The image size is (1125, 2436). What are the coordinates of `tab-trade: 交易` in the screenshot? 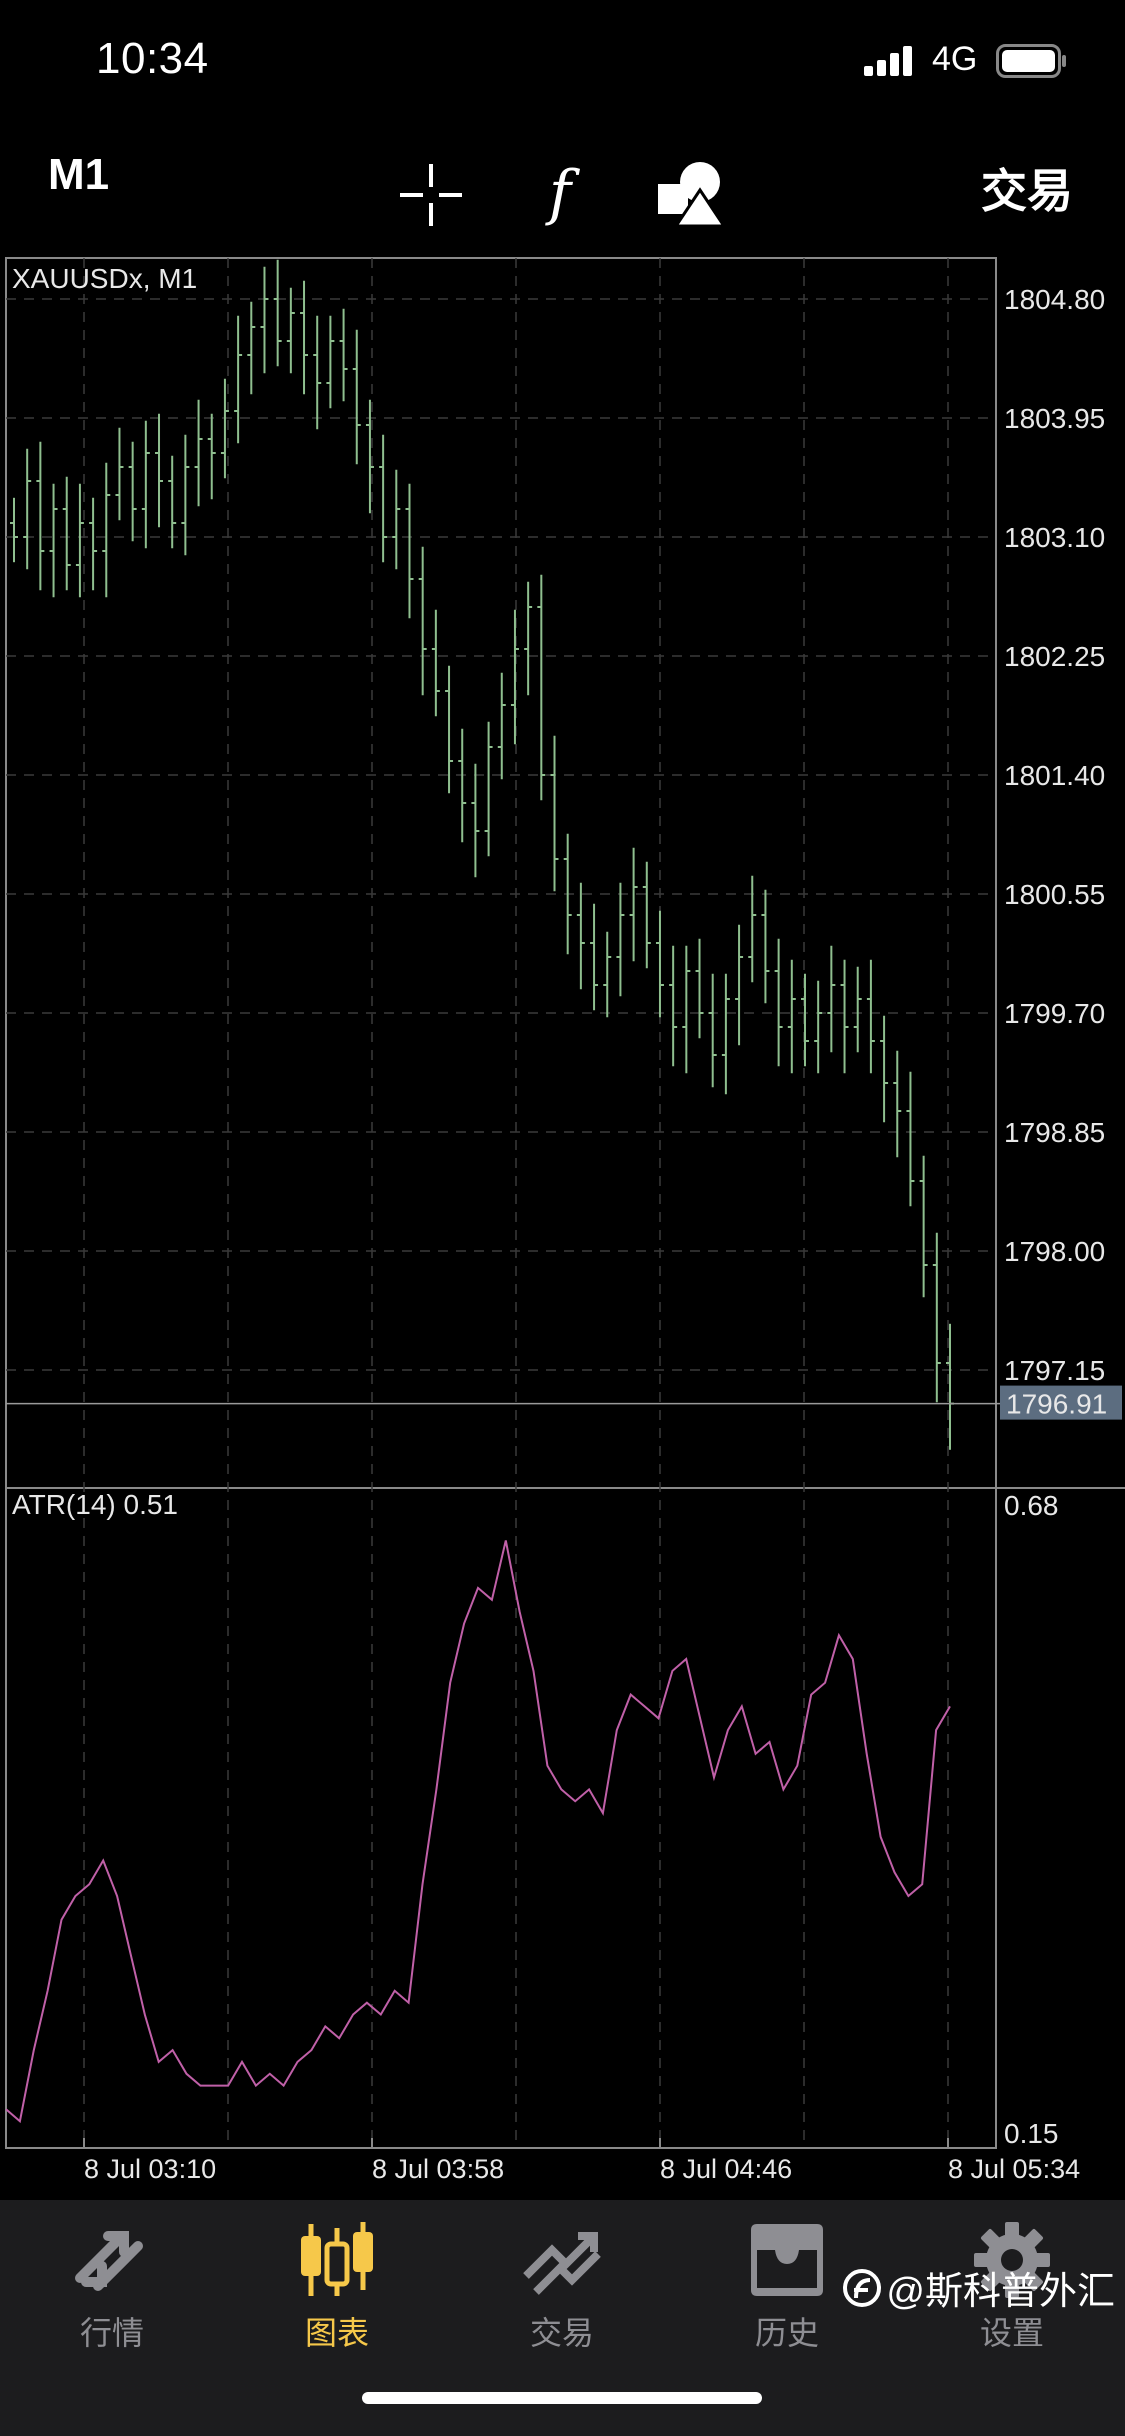 It's located at (562, 2290).